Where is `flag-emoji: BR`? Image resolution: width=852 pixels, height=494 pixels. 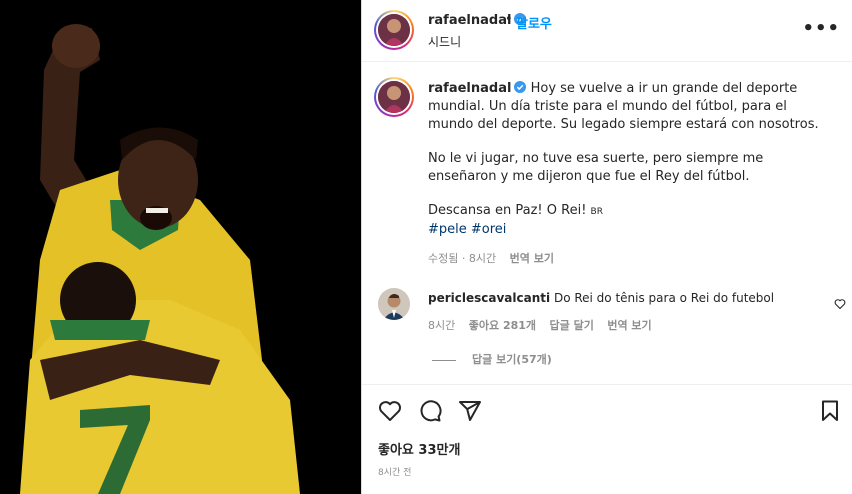 flag-emoji: BR is located at coordinates (596, 212).